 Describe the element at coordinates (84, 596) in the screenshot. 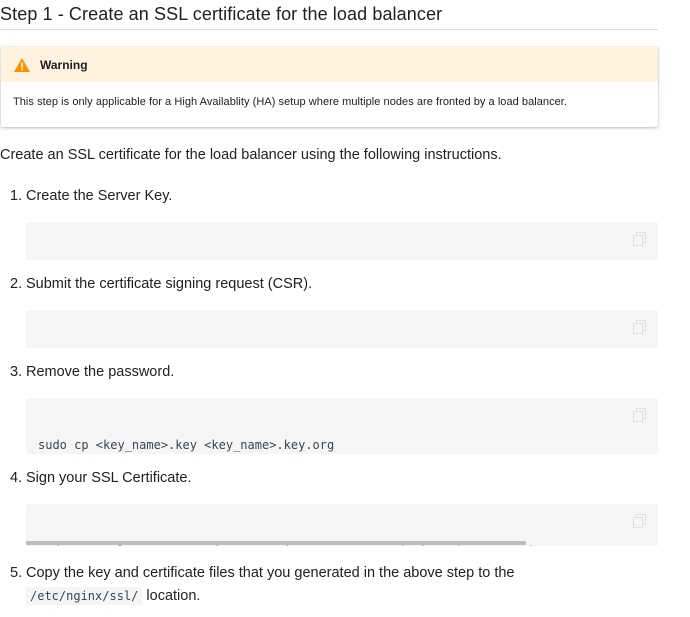

I see `nginx-ssl-path: /etc/nginx/ssl/` at that location.